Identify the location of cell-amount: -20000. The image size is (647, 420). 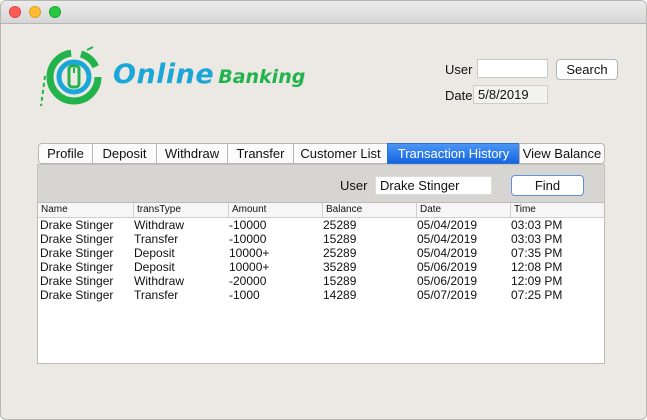
(248, 281).